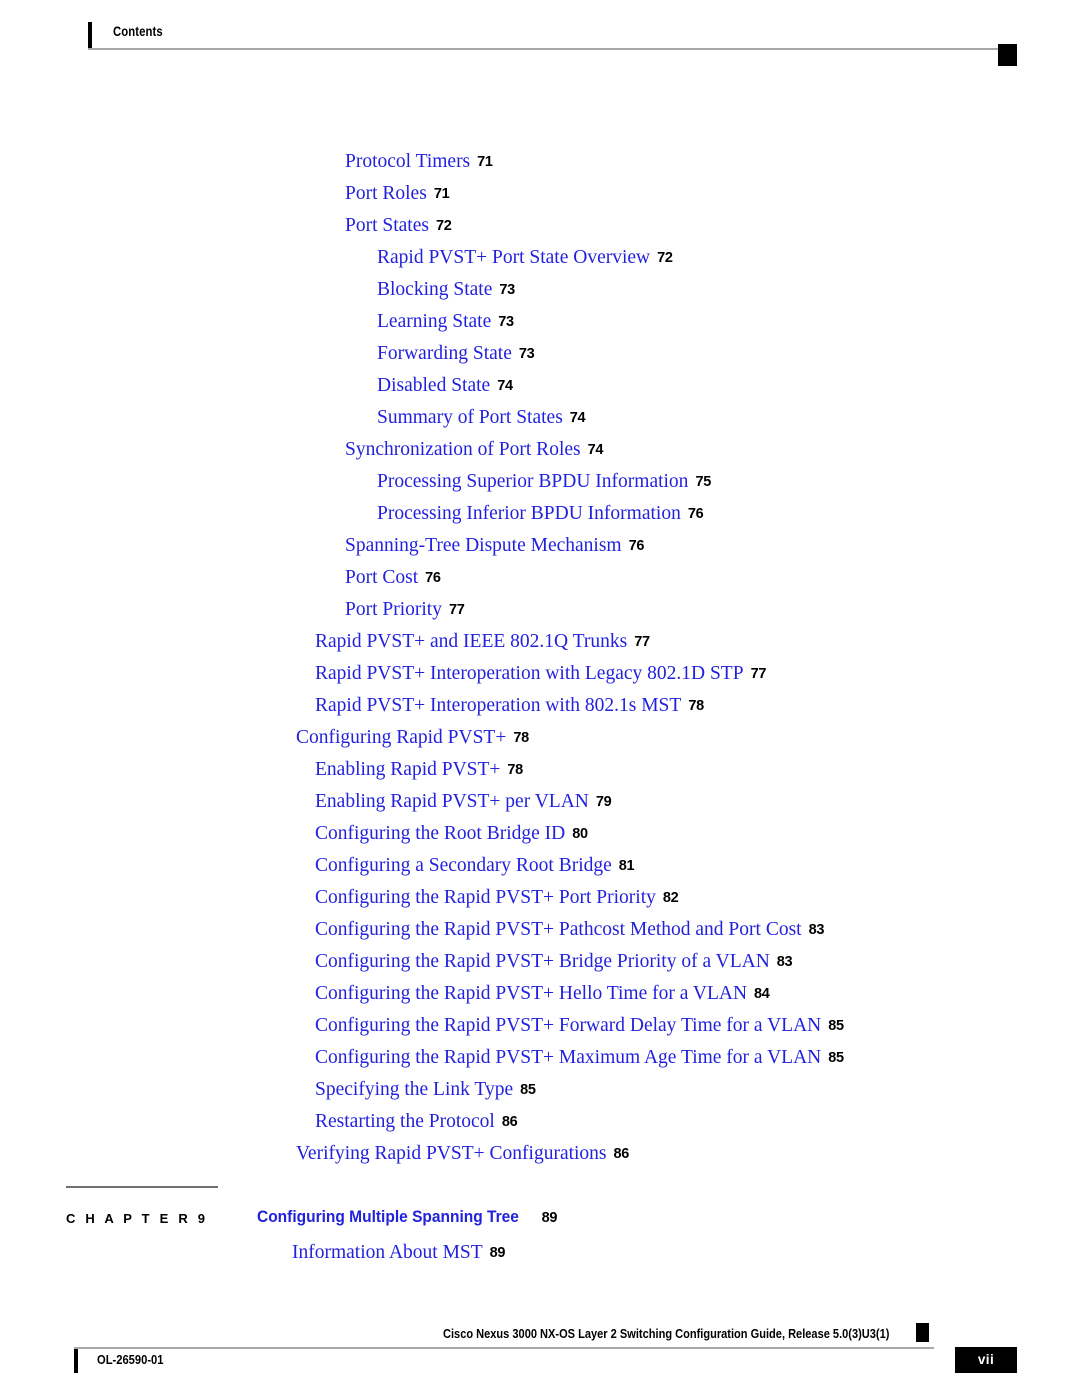  I want to click on toc-entry: Enabling Rapid PVST+ per VLAN 79, so click(540, 802).